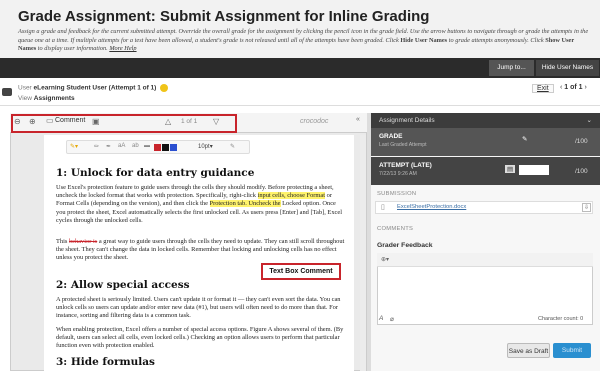  What do you see at coordinates (25, 88) in the screenshot?
I see `user-prefix: User` at bounding box center [25, 88].